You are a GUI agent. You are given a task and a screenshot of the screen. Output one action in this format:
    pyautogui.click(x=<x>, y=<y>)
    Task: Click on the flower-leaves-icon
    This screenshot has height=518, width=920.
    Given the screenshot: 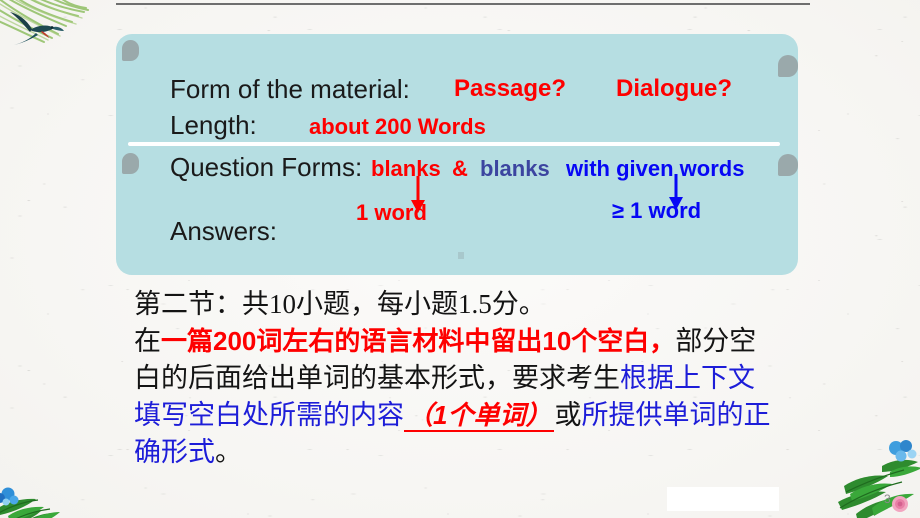 What is the action you would take?
    pyautogui.click(x=879, y=479)
    